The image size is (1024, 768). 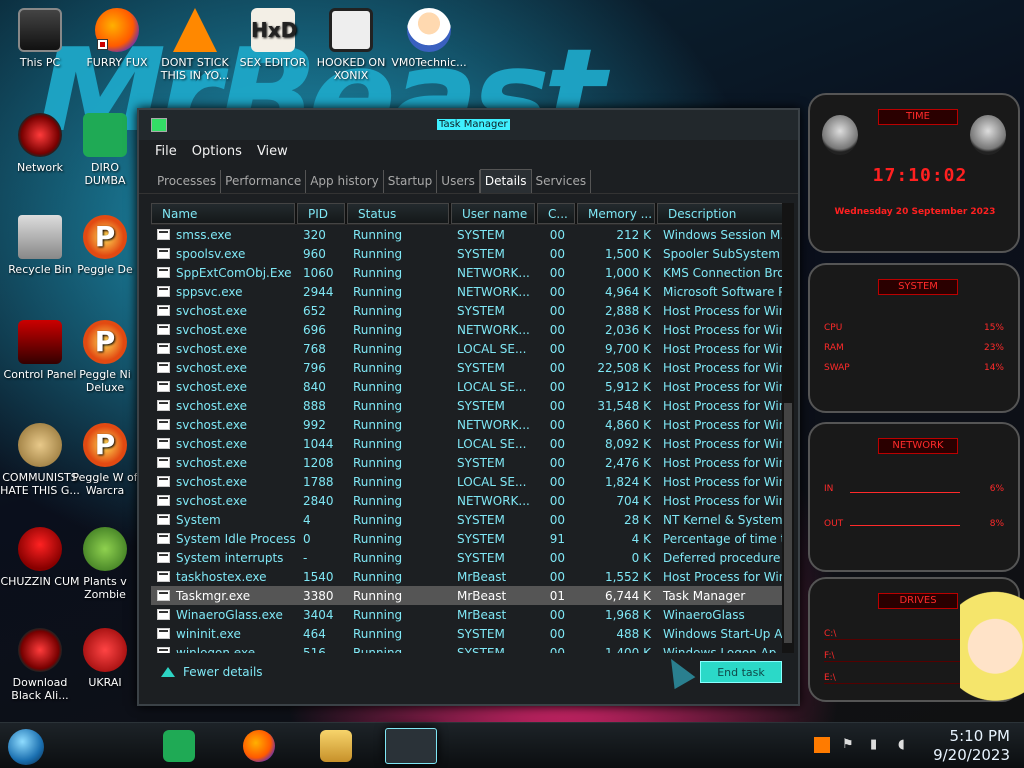 I want to click on tab-services: Services, so click(x=562, y=181).